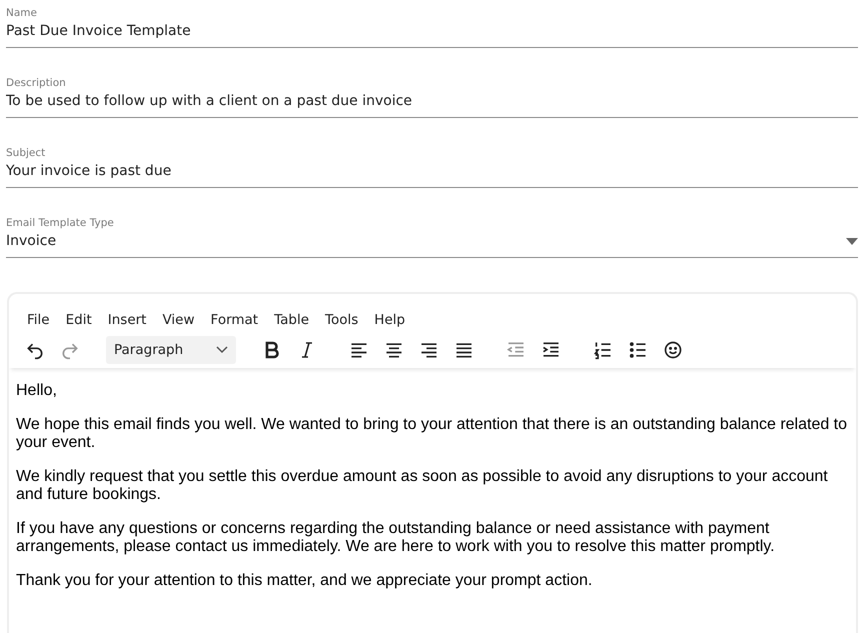  What do you see at coordinates (396, 538) in the screenshot?
I see `paragraph: If you have any questions or concerns regarding the outstanding balance or need assistance with payment arrangements, please contact us immediately. We are here to work with you to resolve this matter promptly.` at bounding box center [396, 538].